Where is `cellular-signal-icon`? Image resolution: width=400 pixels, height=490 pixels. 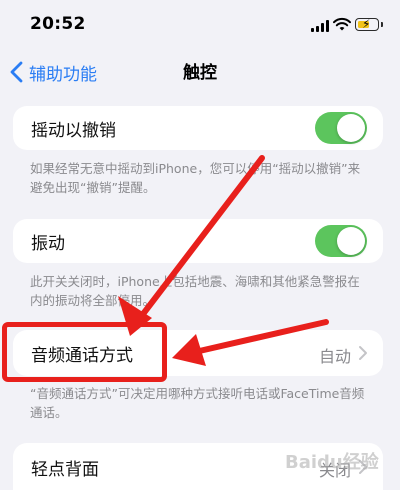 cellular-signal-icon is located at coordinates (320, 26).